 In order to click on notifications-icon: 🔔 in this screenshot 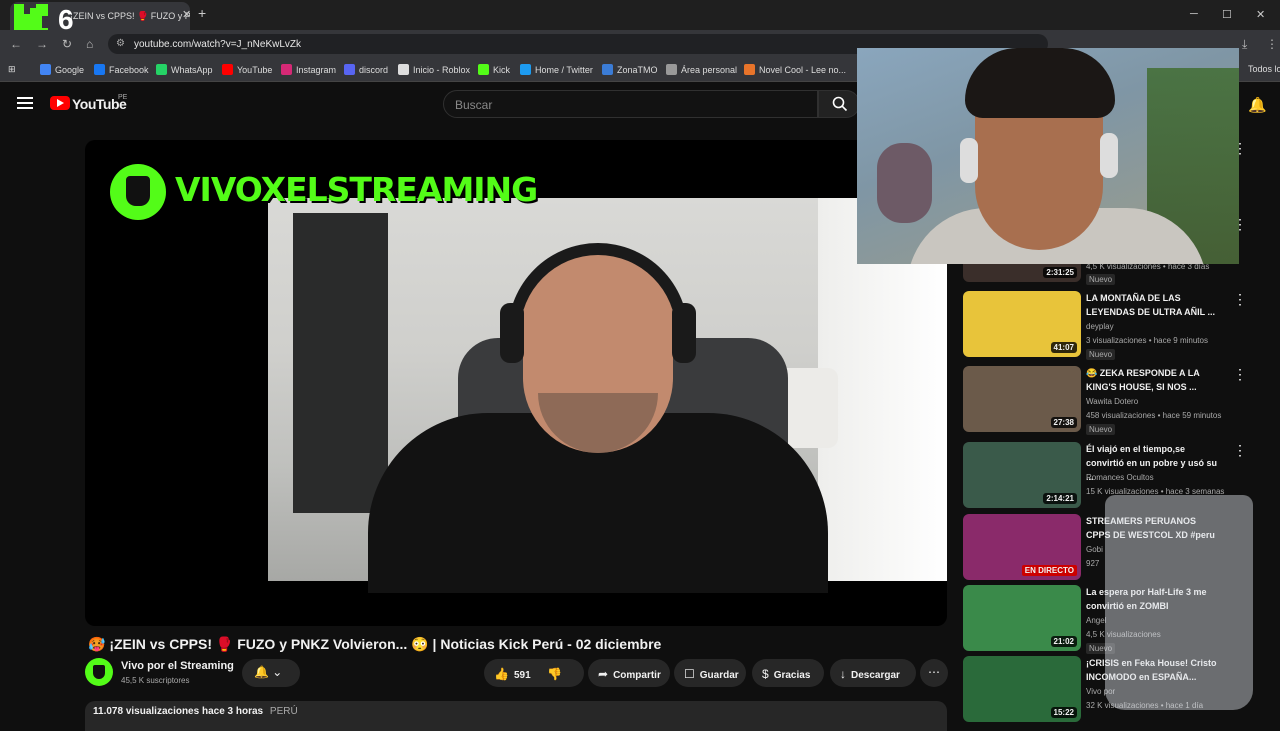, I will do `click(1257, 105)`.